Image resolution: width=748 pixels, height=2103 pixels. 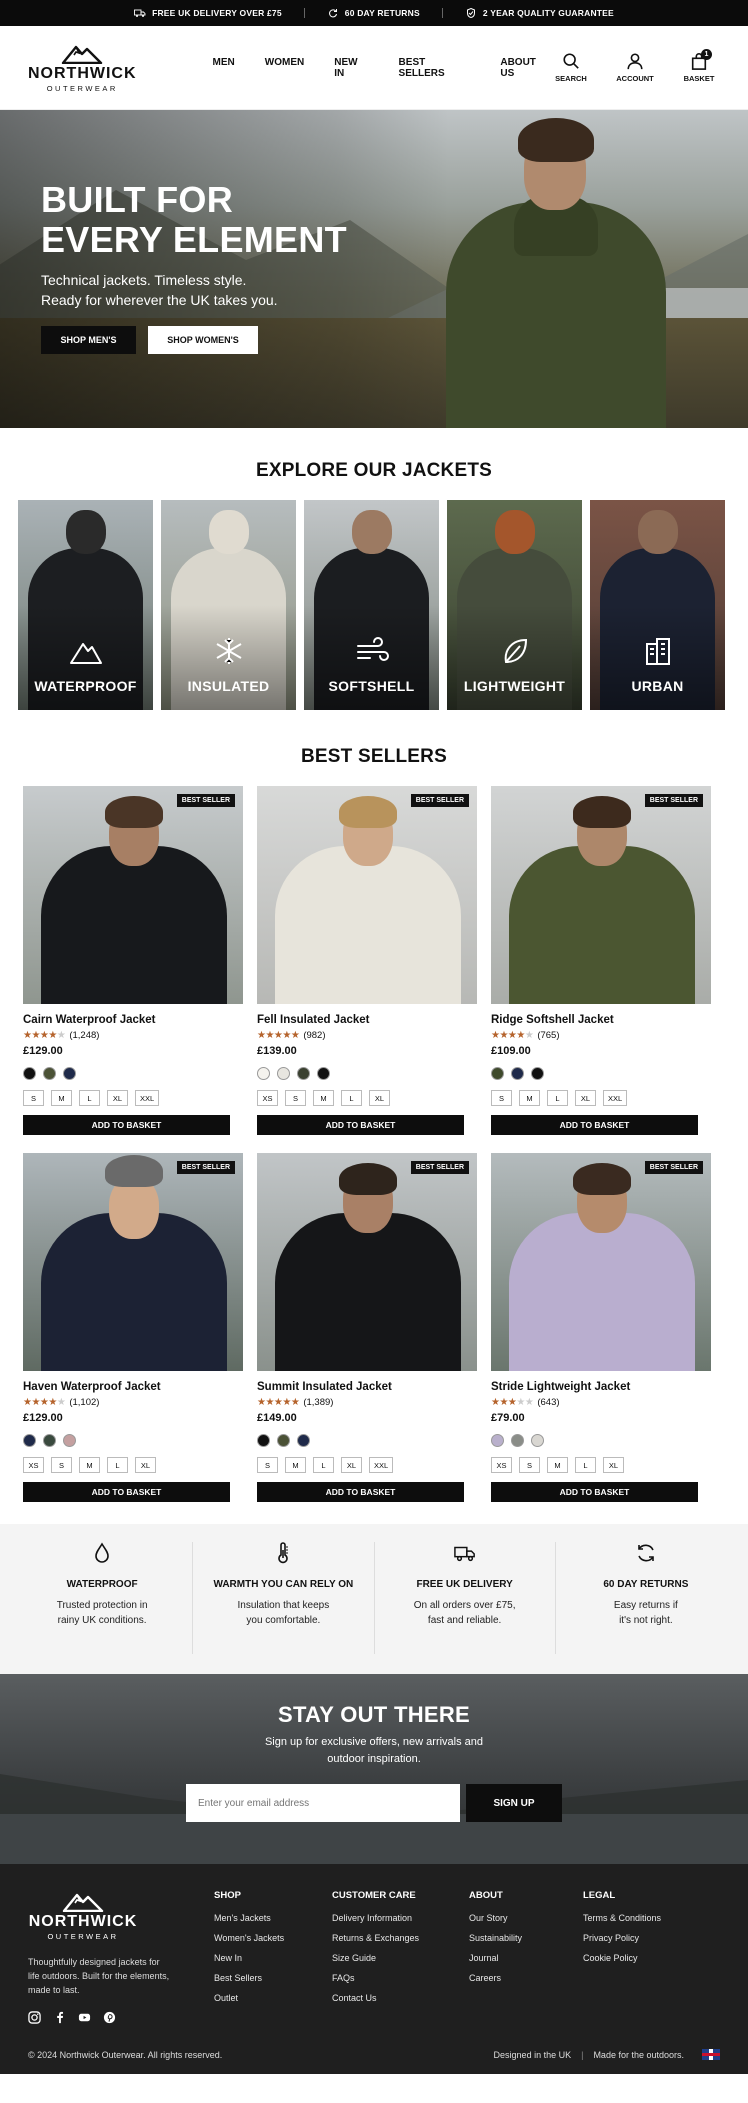 What do you see at coordinates (367, 1387) in the screenshot?
I see `product-name: Summit Insulated Jacket` at bounding box center [367, 1387].